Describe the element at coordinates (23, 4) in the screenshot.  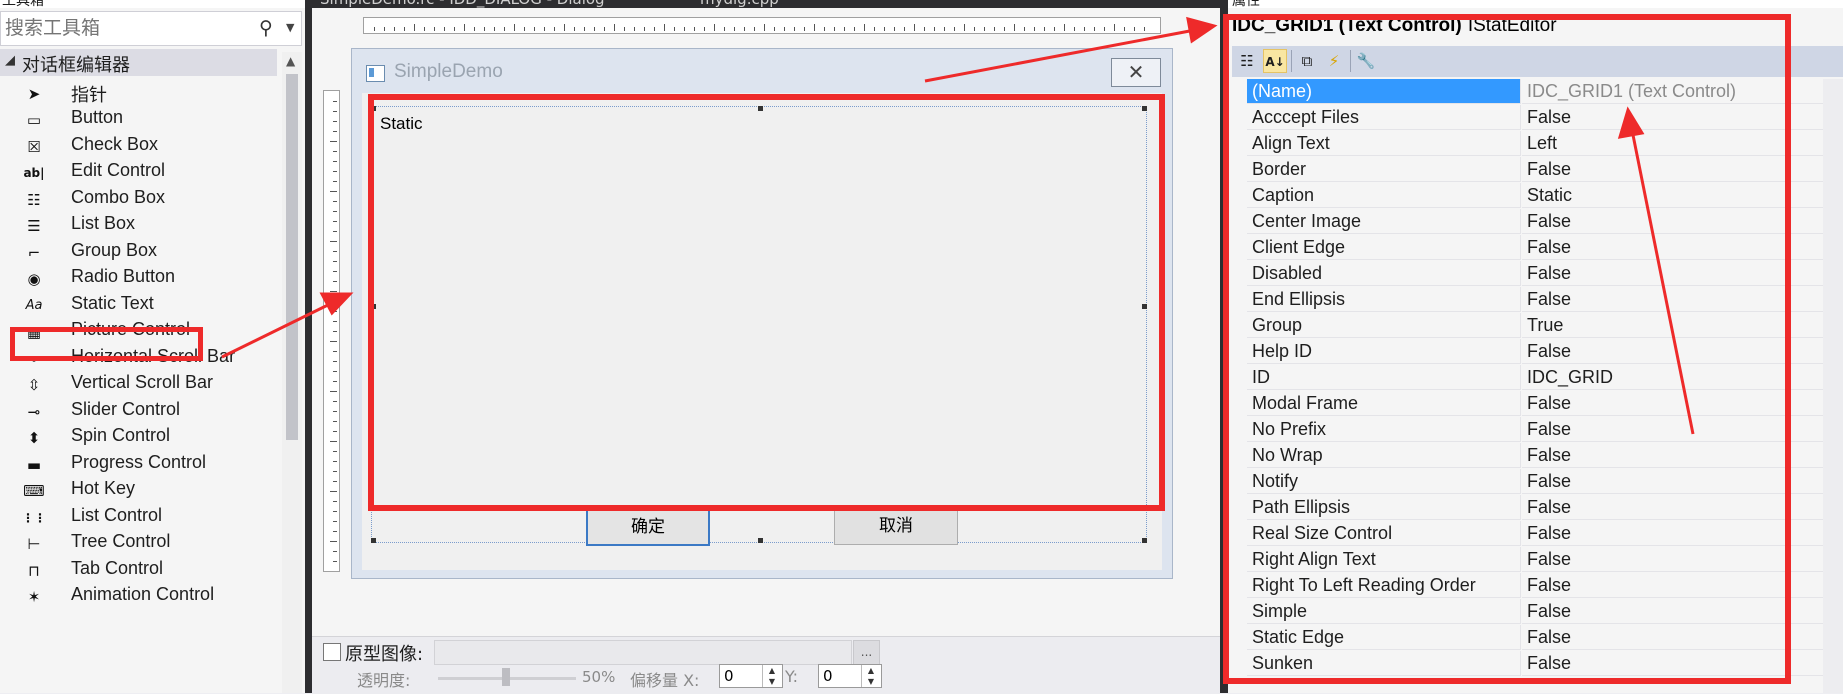
I see `toolbox-title: 工具箱` at that location.